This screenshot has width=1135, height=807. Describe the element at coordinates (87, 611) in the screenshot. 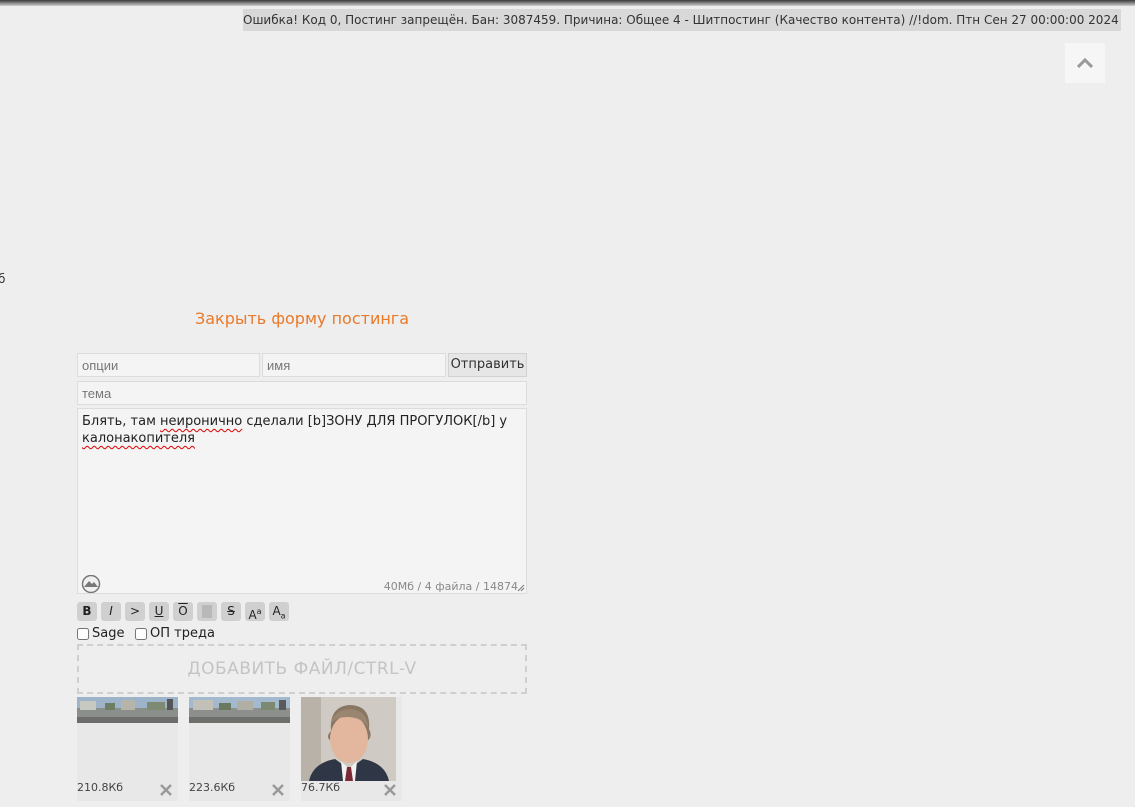

I see `bold-button: B` at that location.